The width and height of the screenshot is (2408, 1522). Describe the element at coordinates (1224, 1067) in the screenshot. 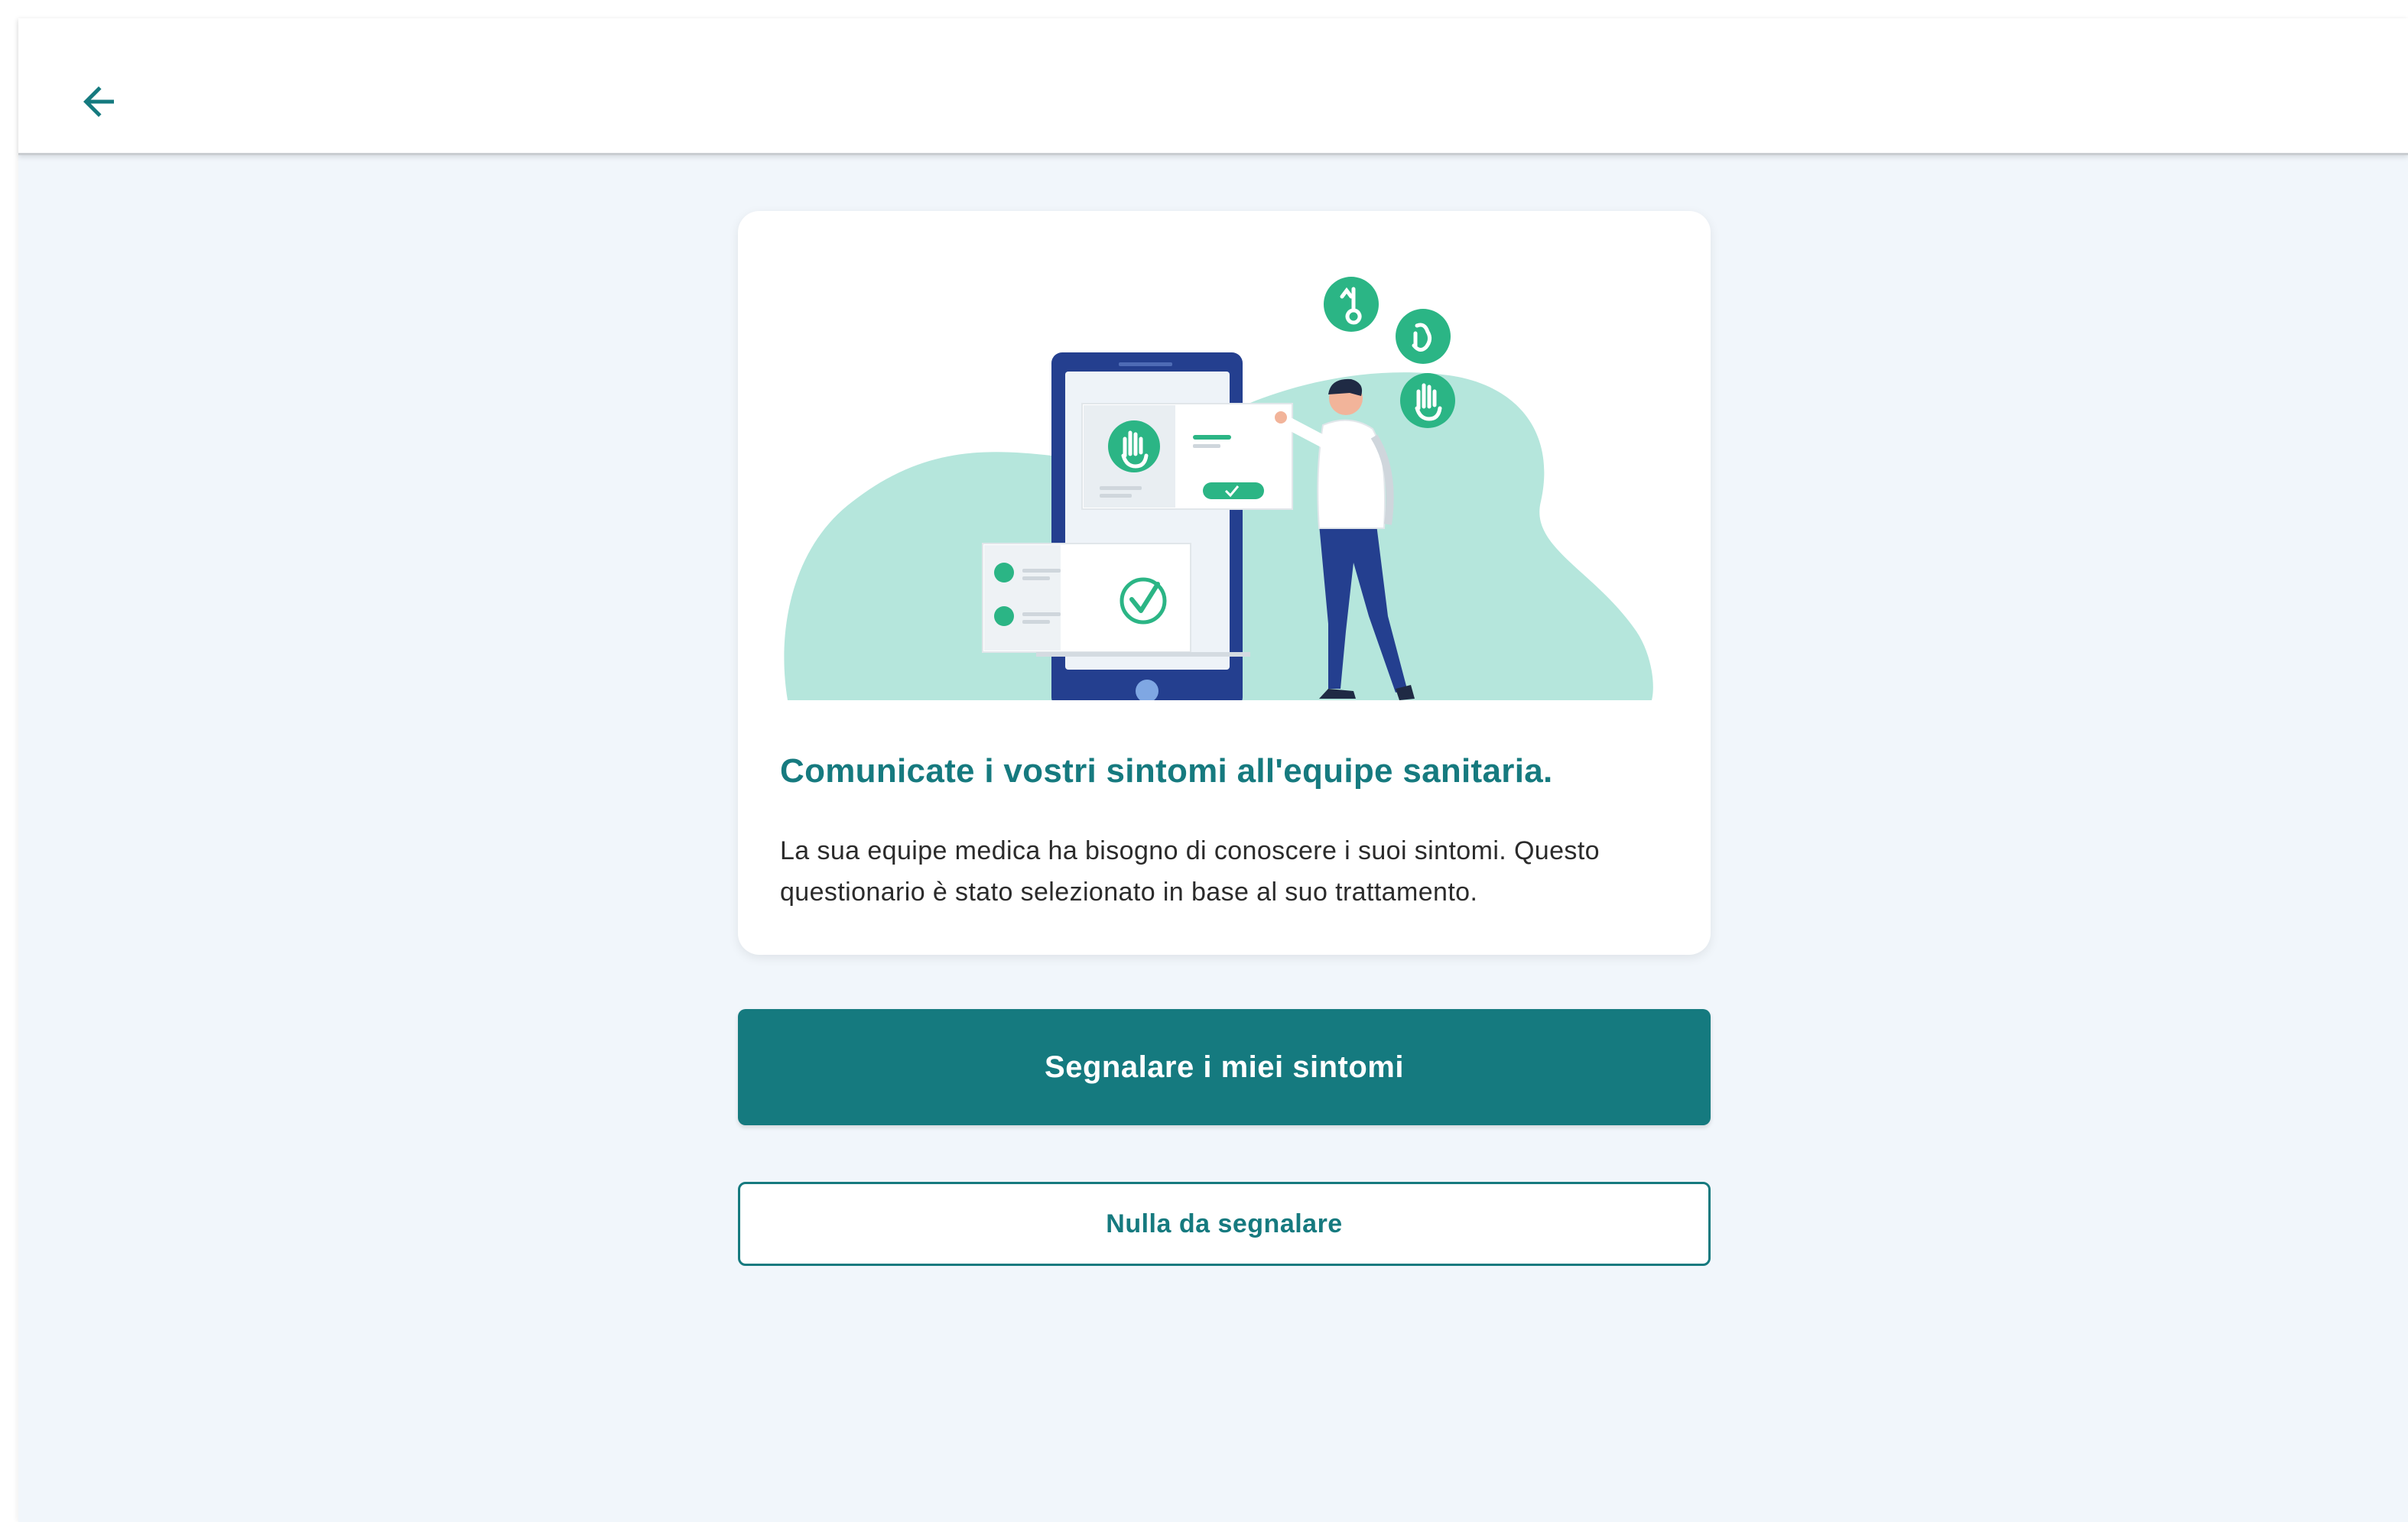

I see `report-symptoms-button: Segnalare i miei sintomi` at that location.